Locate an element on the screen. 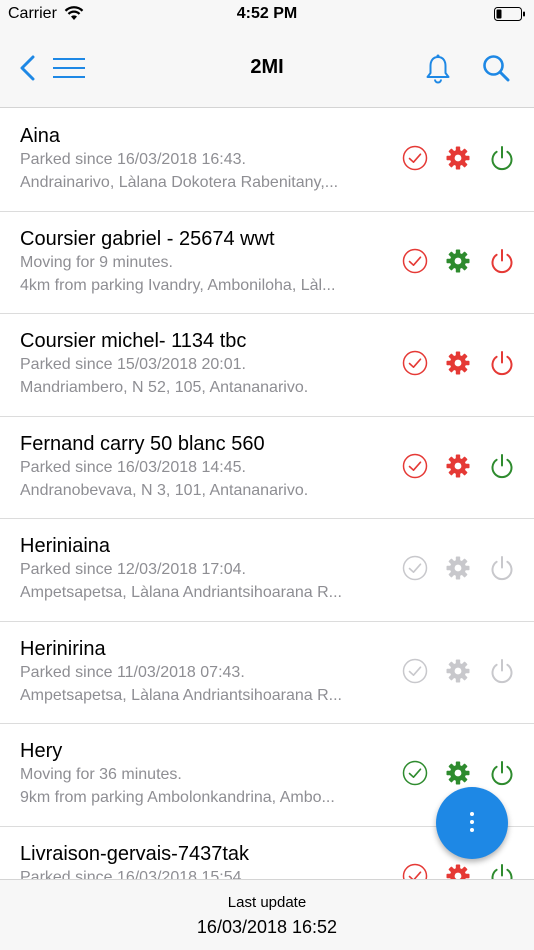  last-update-footer: Last update 16/03/2018 16:52 is located at coordinates (267, 914).